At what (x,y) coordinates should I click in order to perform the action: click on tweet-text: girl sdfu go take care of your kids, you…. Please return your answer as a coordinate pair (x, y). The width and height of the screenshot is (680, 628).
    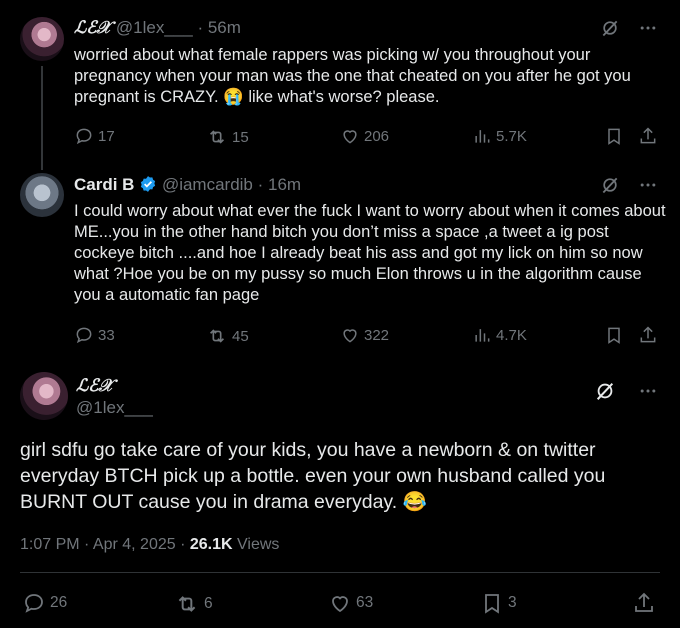
    Looking at the image, I should click on (313, 476).